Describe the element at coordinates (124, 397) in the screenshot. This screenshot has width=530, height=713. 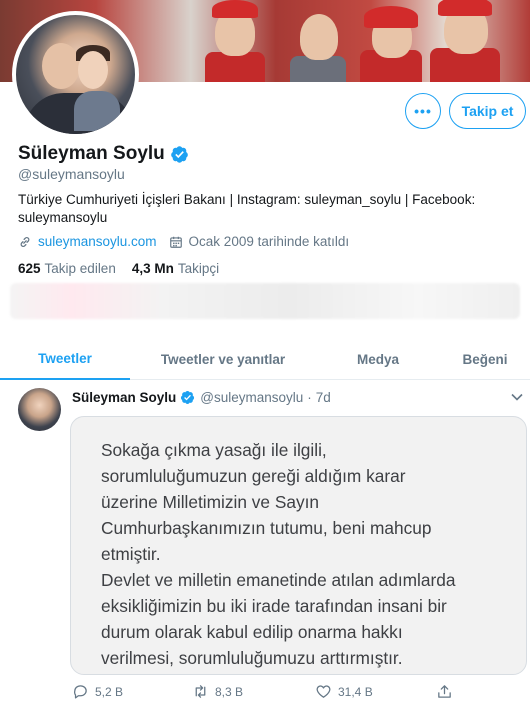
I see `tweet-author-name: Süleyman Soylu` at that location.